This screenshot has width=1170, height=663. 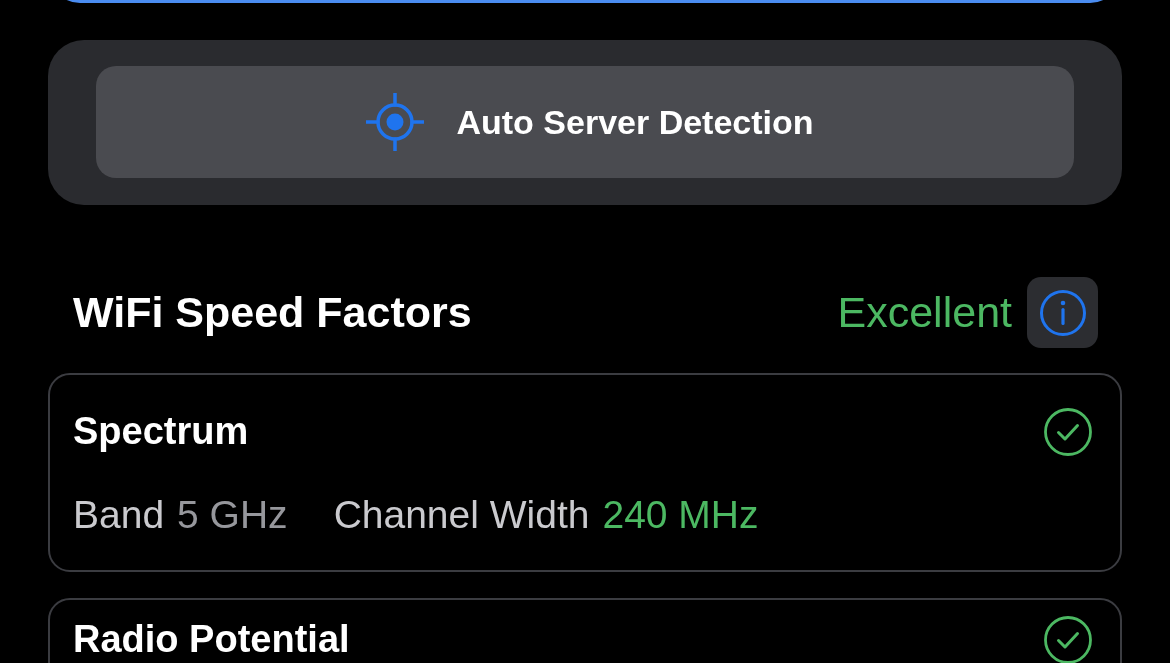 I want to click on detail-value: 5 GHz, so click(x=232, y=515).